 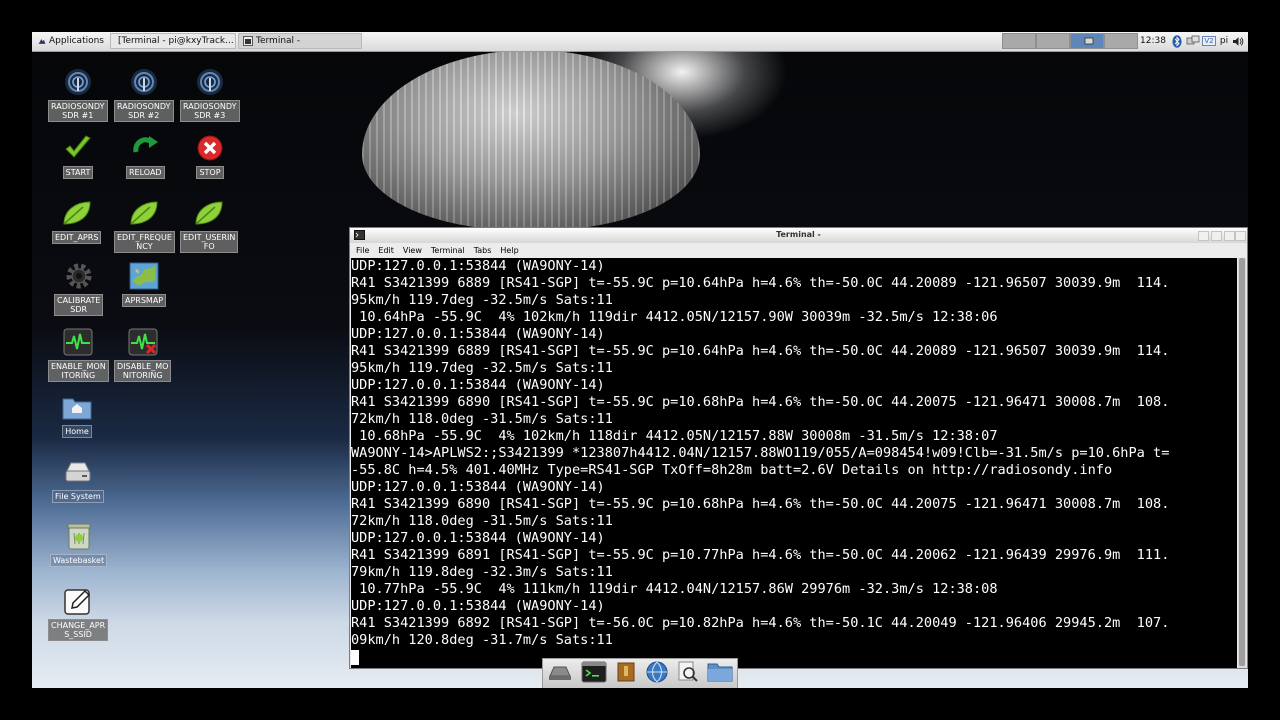 I want to click on volume-icon, so click(x=1238, y=41).